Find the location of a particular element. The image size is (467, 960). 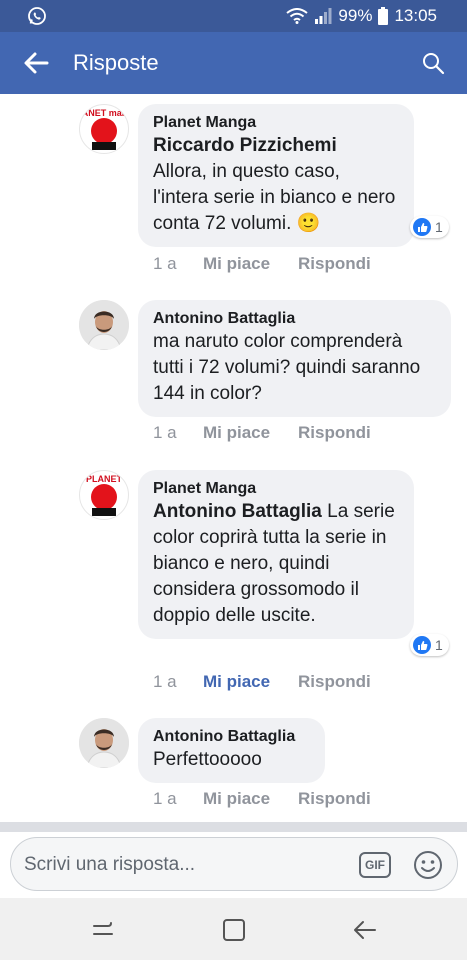

back-icon is located at coordinates (365, 930).